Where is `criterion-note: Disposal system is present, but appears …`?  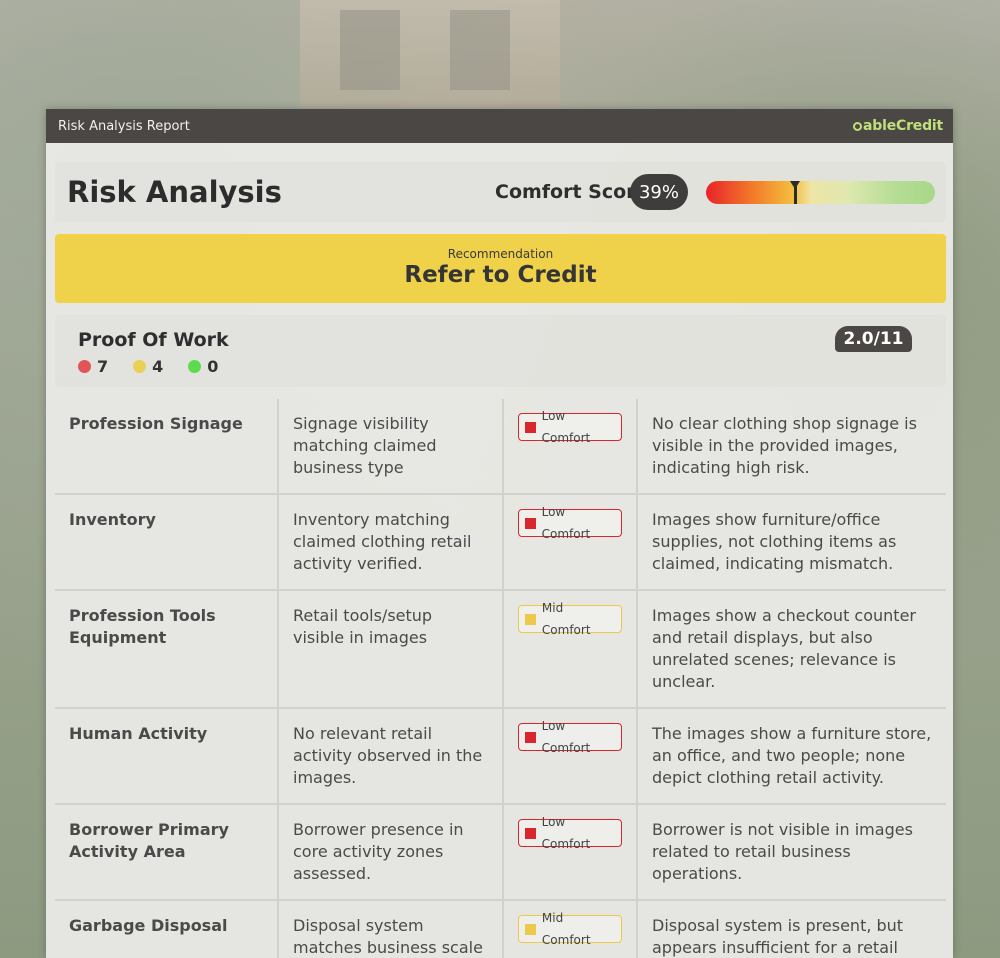
criterion-note: Disposal system is present, but appears … is located at coordinates (791, 929).